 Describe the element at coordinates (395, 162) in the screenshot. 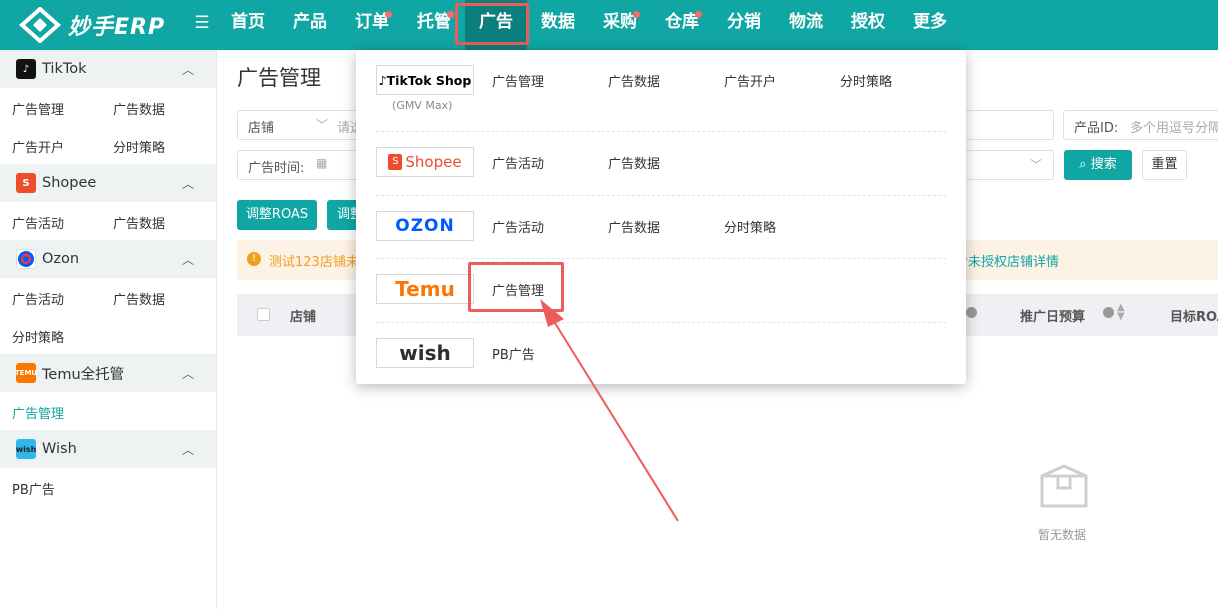

I see `shopee-bag-icon: S` at that location.